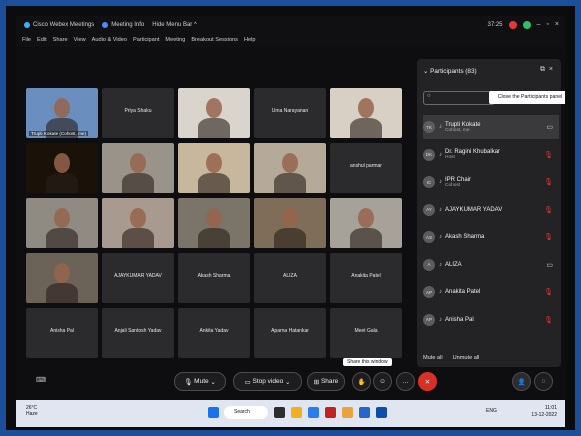 The width and height of the screenshot is (581, 436). I want to click on hide-menu-bar-button: Hide Menu Bar ^, so click(174, 25).